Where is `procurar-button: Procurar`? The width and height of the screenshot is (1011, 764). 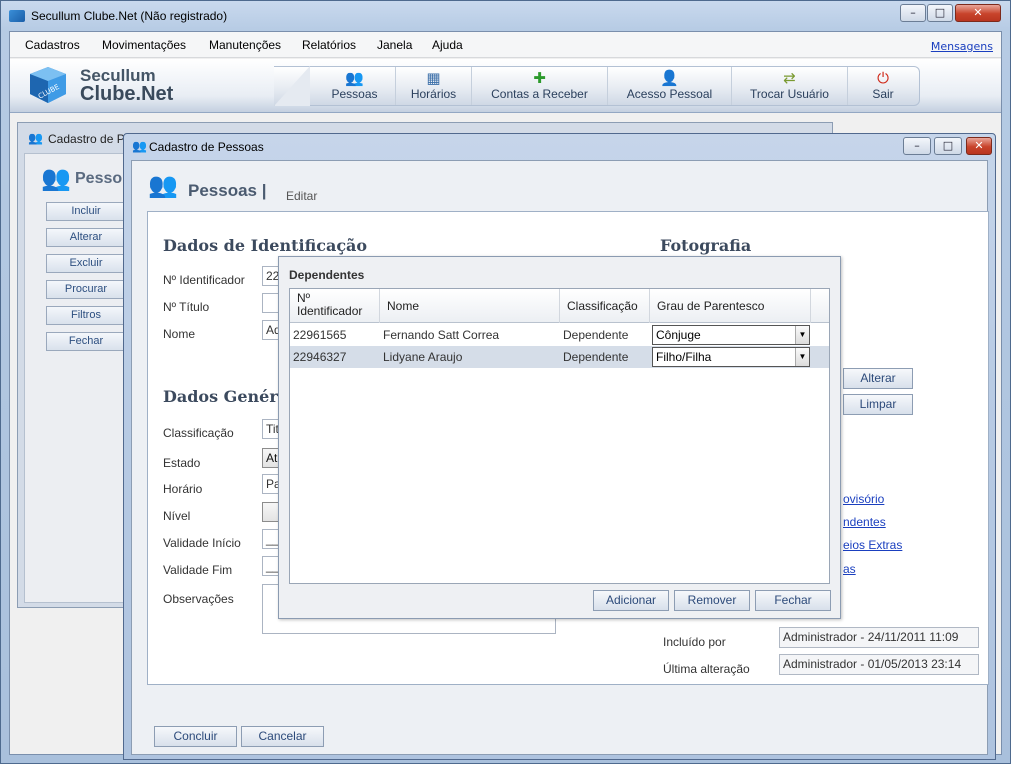
procurar-button: Procurar is located at coordinates (86, 289).